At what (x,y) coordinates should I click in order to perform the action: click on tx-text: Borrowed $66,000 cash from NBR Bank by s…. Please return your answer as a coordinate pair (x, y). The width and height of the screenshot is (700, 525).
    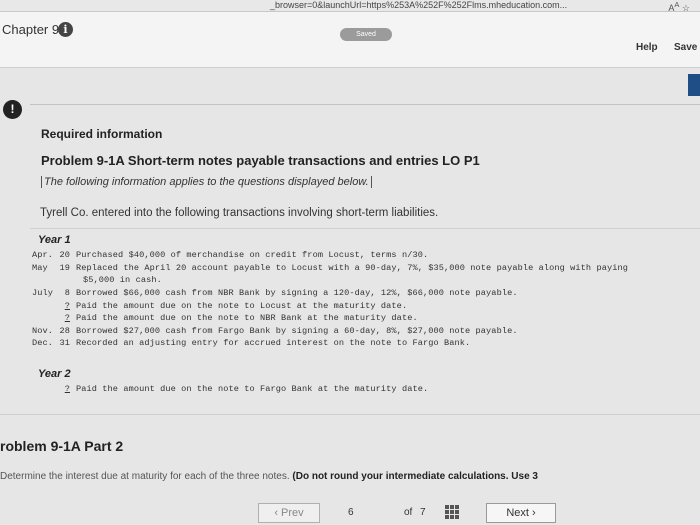
    Looking at the image, I should click on (297, 293).